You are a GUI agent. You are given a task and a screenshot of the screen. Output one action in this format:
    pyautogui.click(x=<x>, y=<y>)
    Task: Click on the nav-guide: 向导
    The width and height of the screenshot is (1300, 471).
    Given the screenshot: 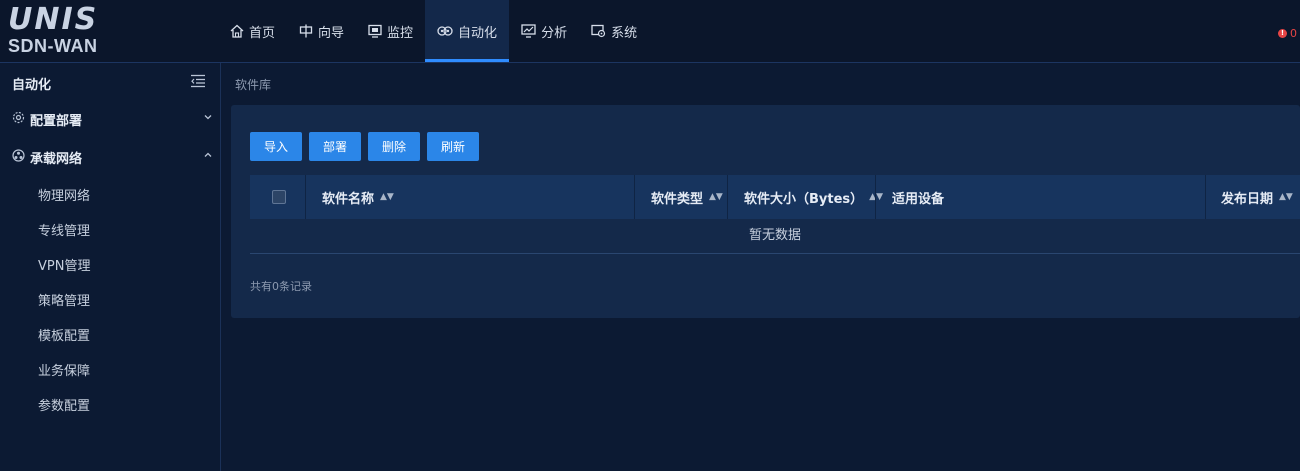 What is the action you would take?
    pyautogui.click(x=321, y=31)
    